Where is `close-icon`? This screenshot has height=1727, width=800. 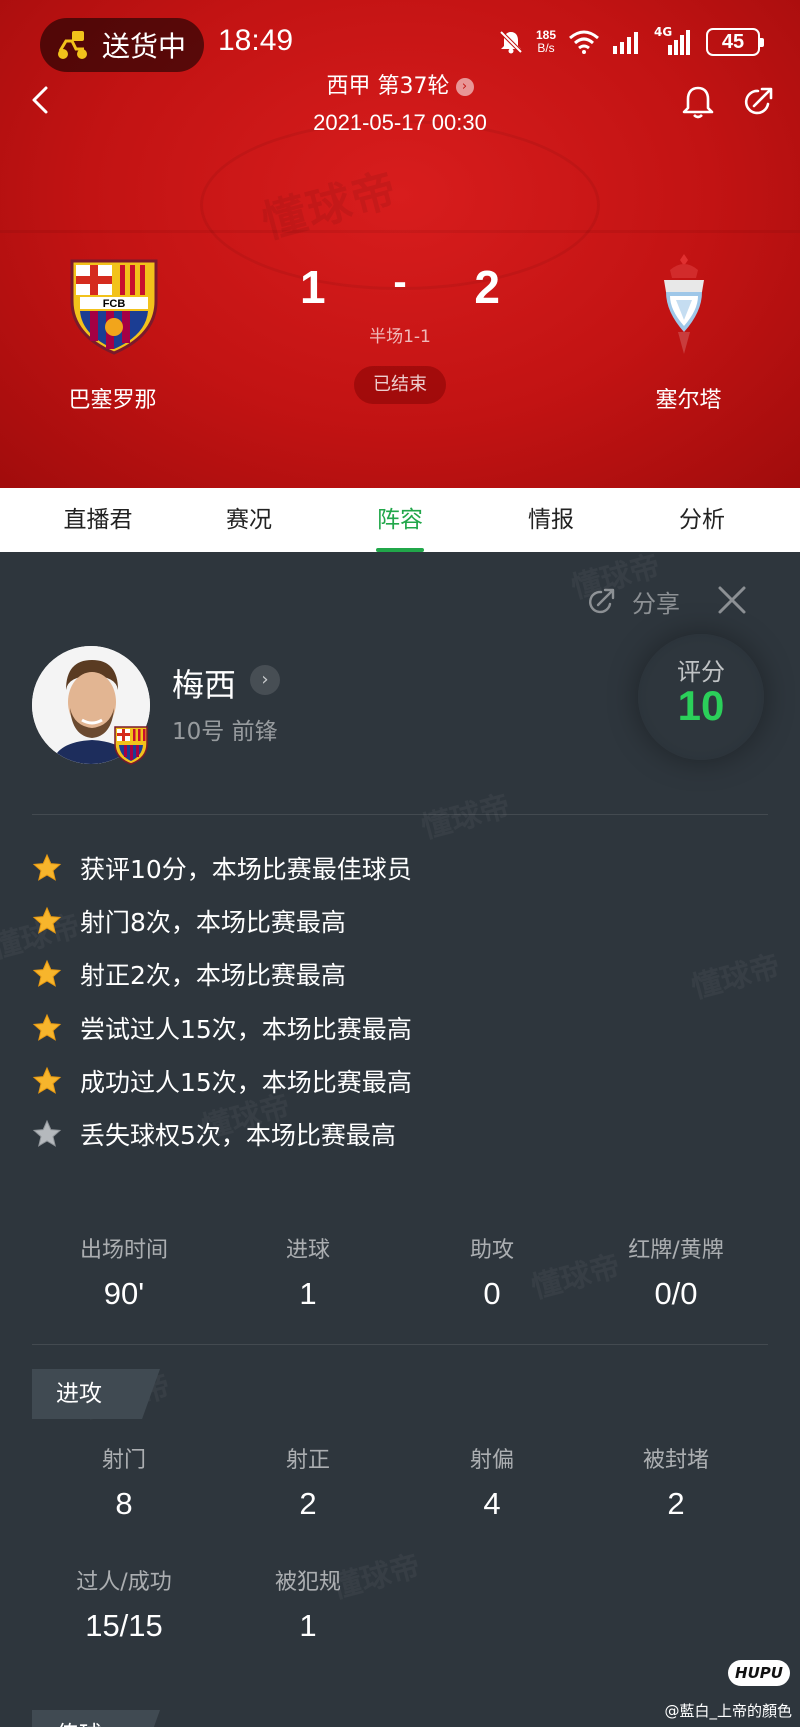
close-icon is located at coordinates (732, 600).